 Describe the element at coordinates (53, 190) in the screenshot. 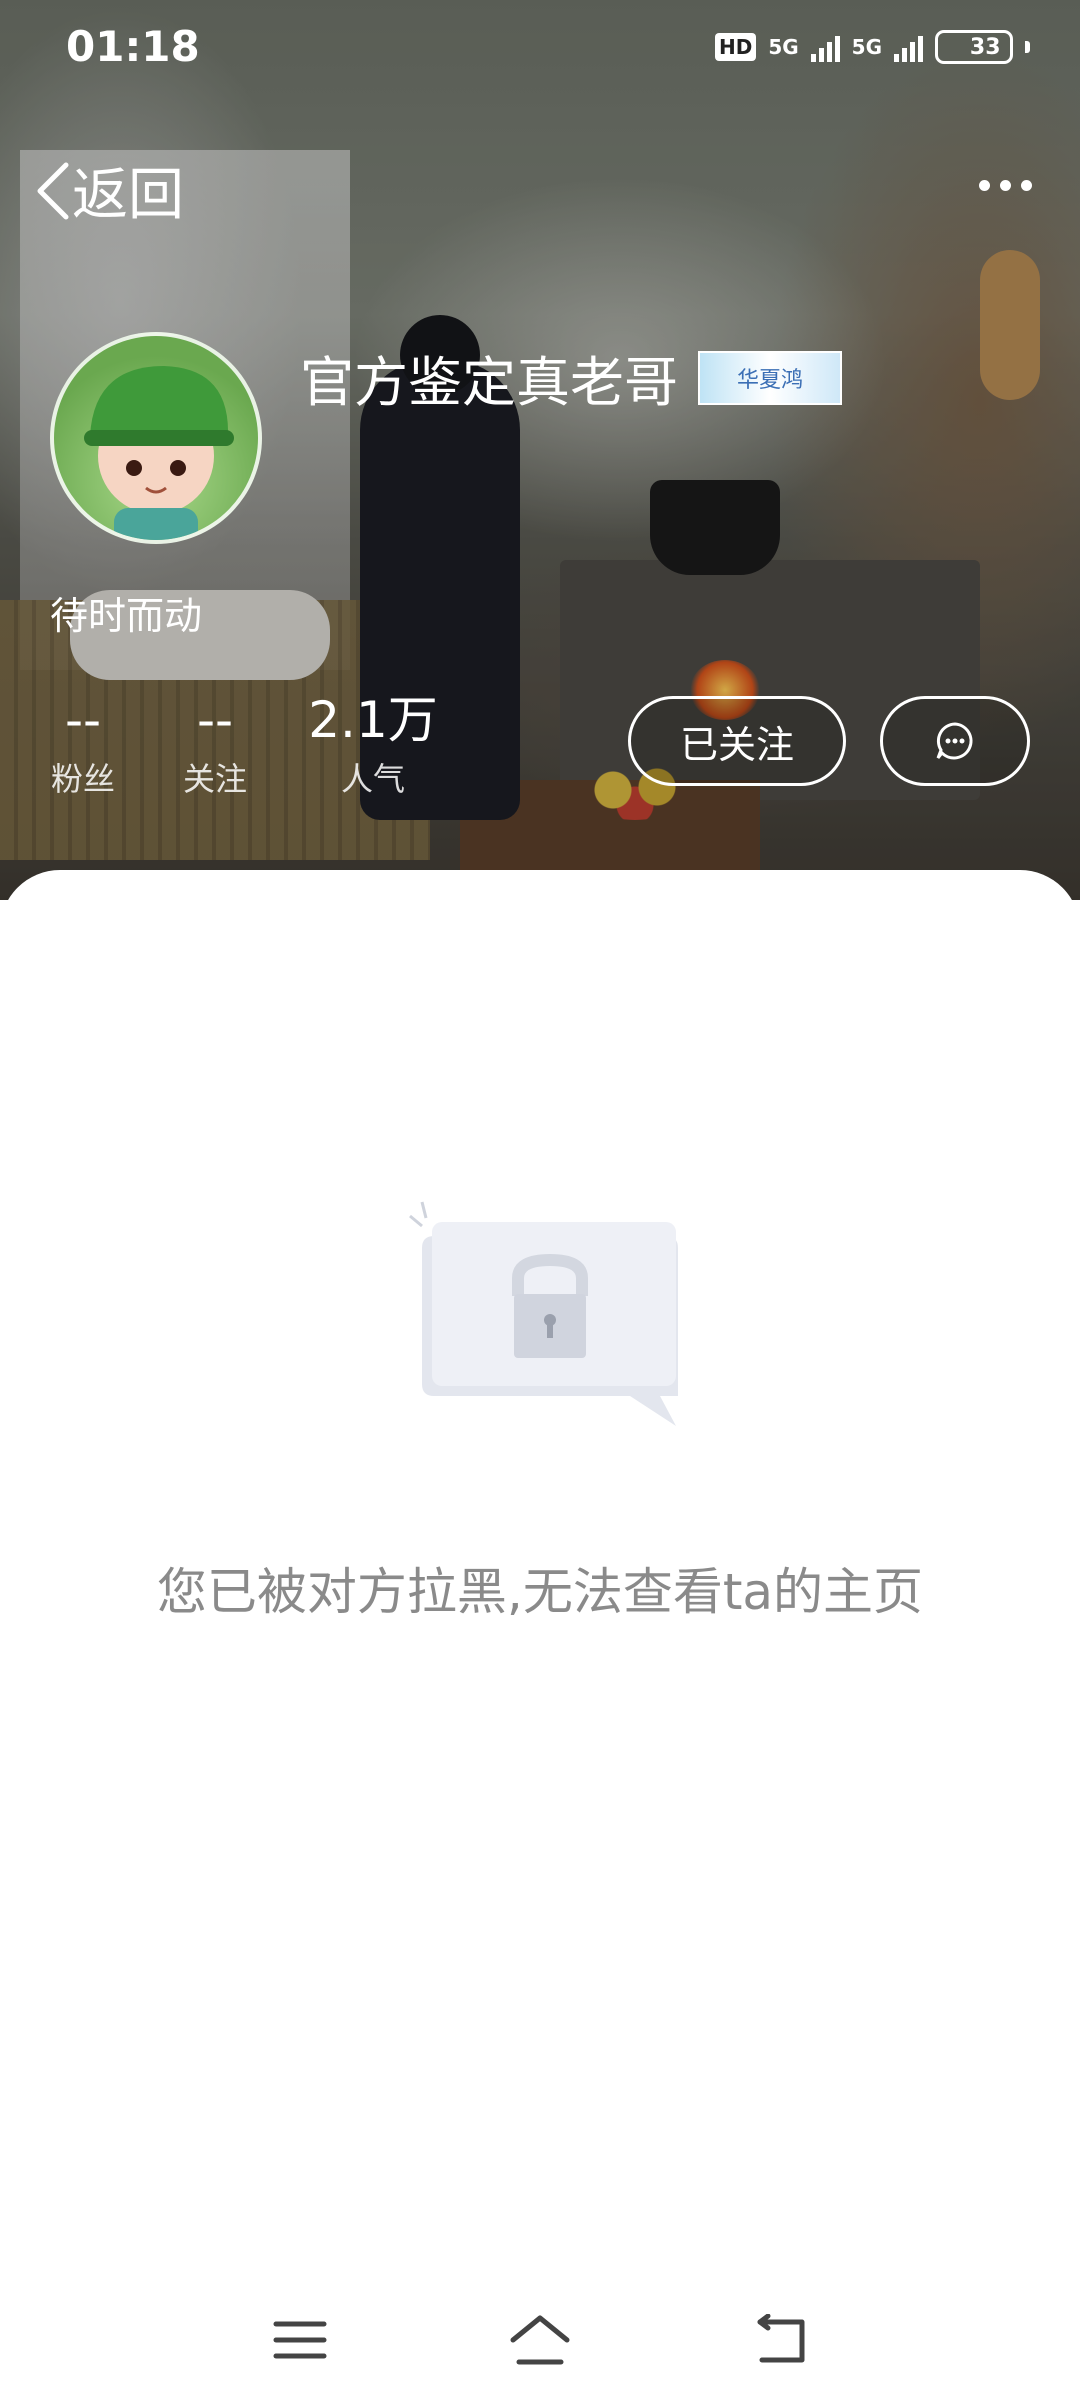

I see `chevron-left-icon` at that location.